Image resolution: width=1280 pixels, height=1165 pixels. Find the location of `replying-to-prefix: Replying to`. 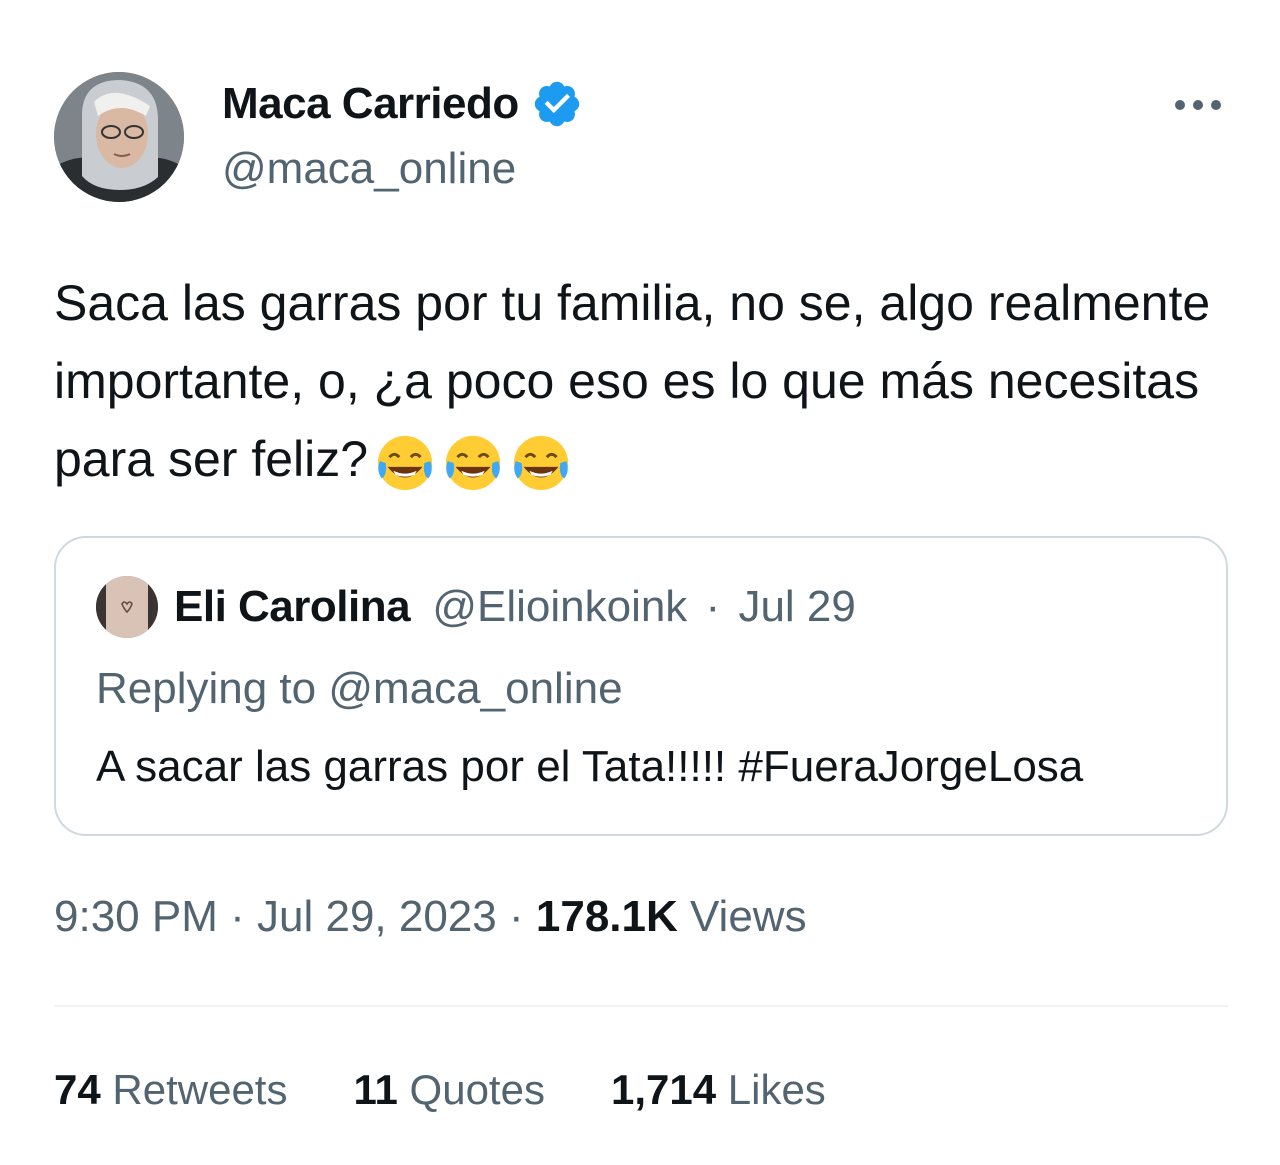

replying-to-prefix: Replying to is located at coordinates (206, 688).